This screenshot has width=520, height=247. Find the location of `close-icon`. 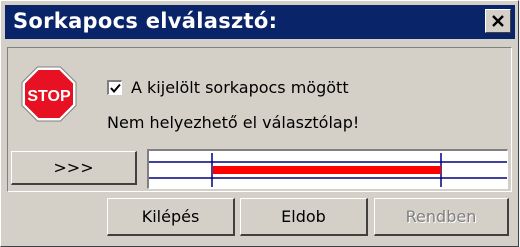

close-icon is located at coordinates (498, 21).